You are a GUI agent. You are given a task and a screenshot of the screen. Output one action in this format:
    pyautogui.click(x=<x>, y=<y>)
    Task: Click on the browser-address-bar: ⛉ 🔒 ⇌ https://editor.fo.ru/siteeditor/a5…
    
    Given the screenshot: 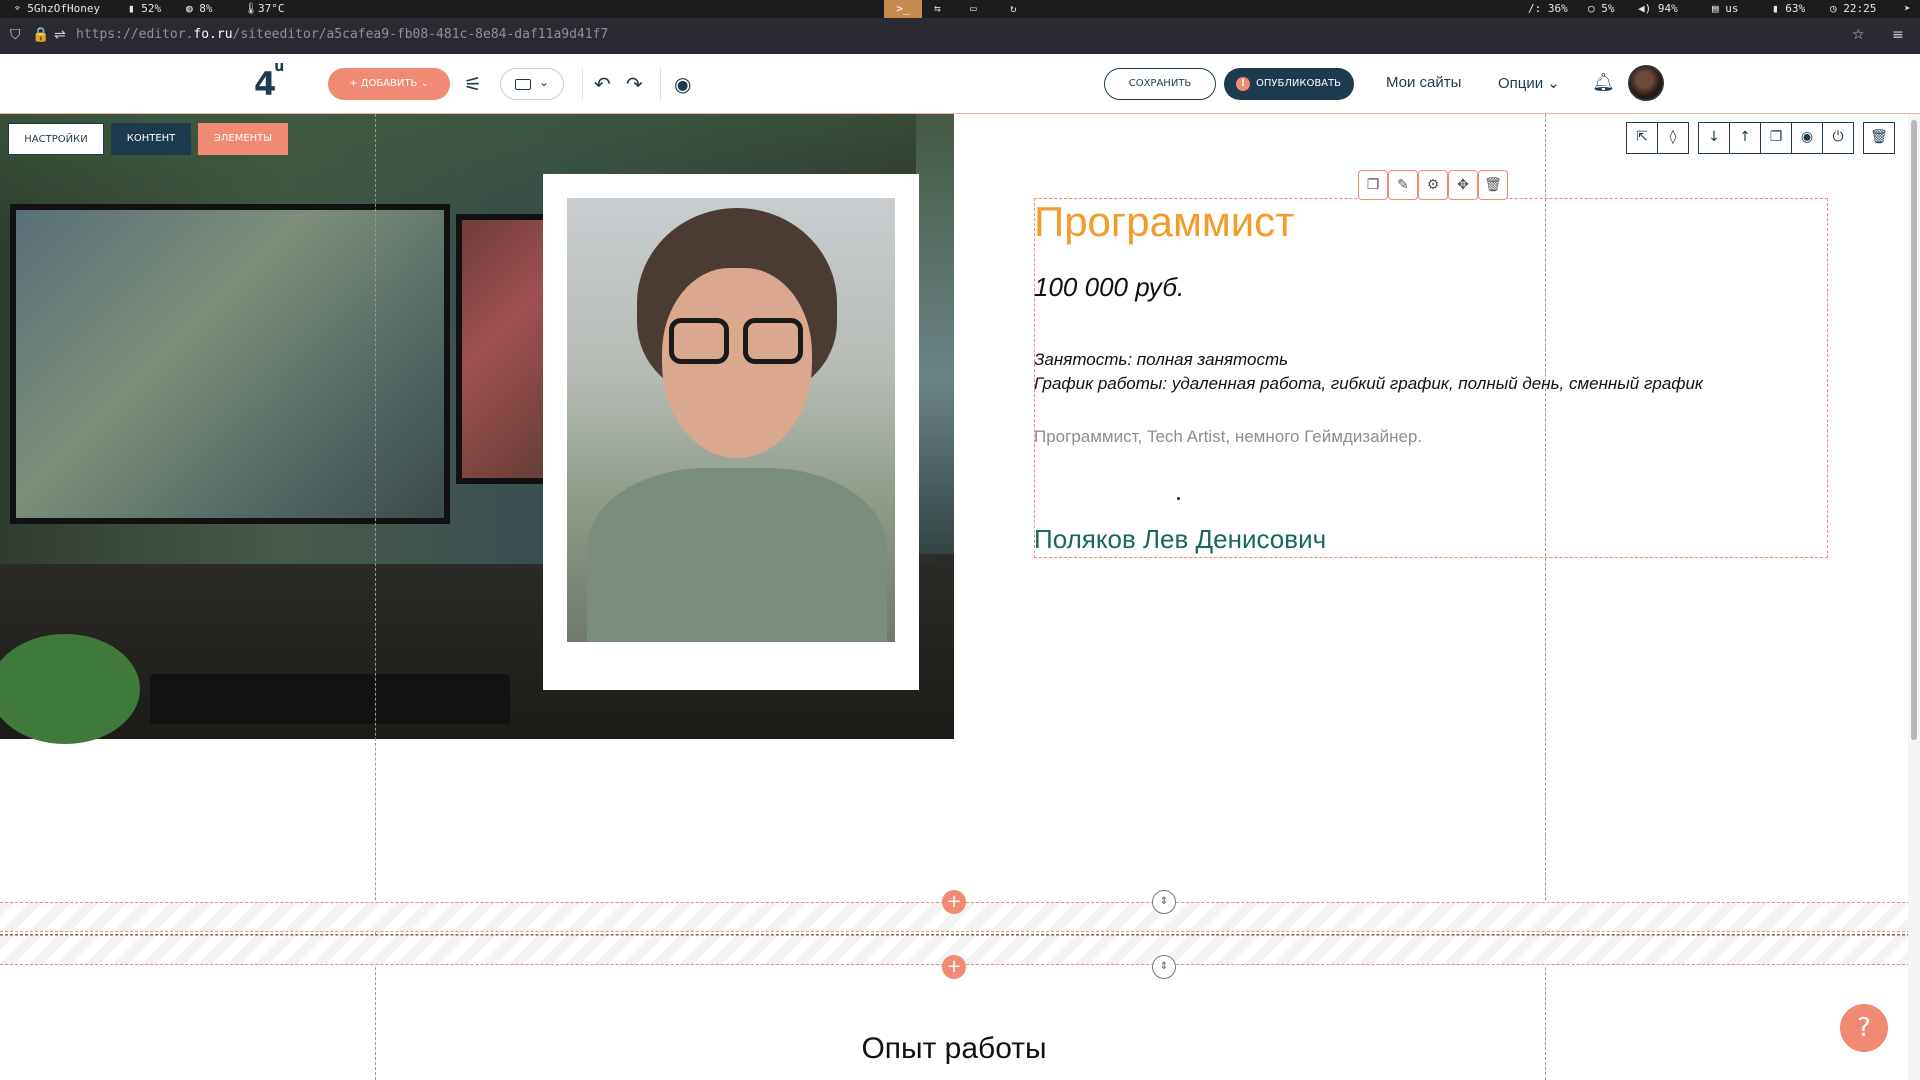 What is the action you would take?
    pyautogui.click(x=960, y=36)
    